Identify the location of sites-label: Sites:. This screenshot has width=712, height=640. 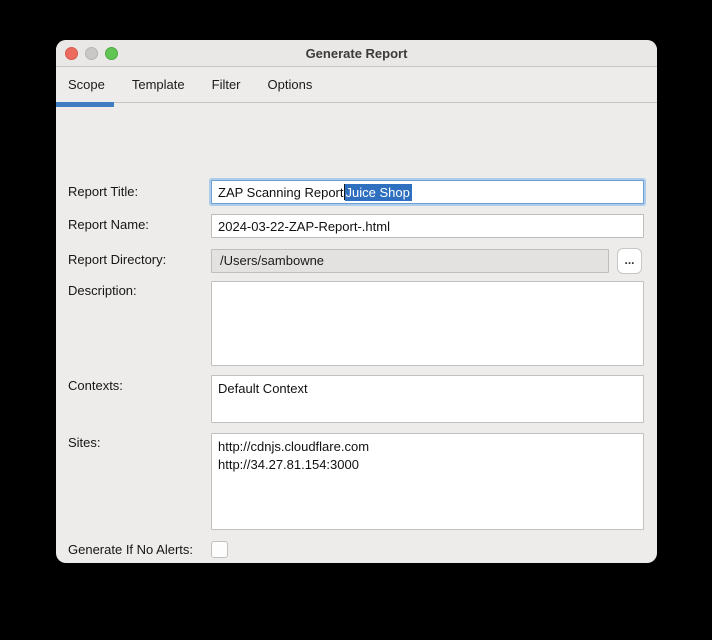
(84, 442).